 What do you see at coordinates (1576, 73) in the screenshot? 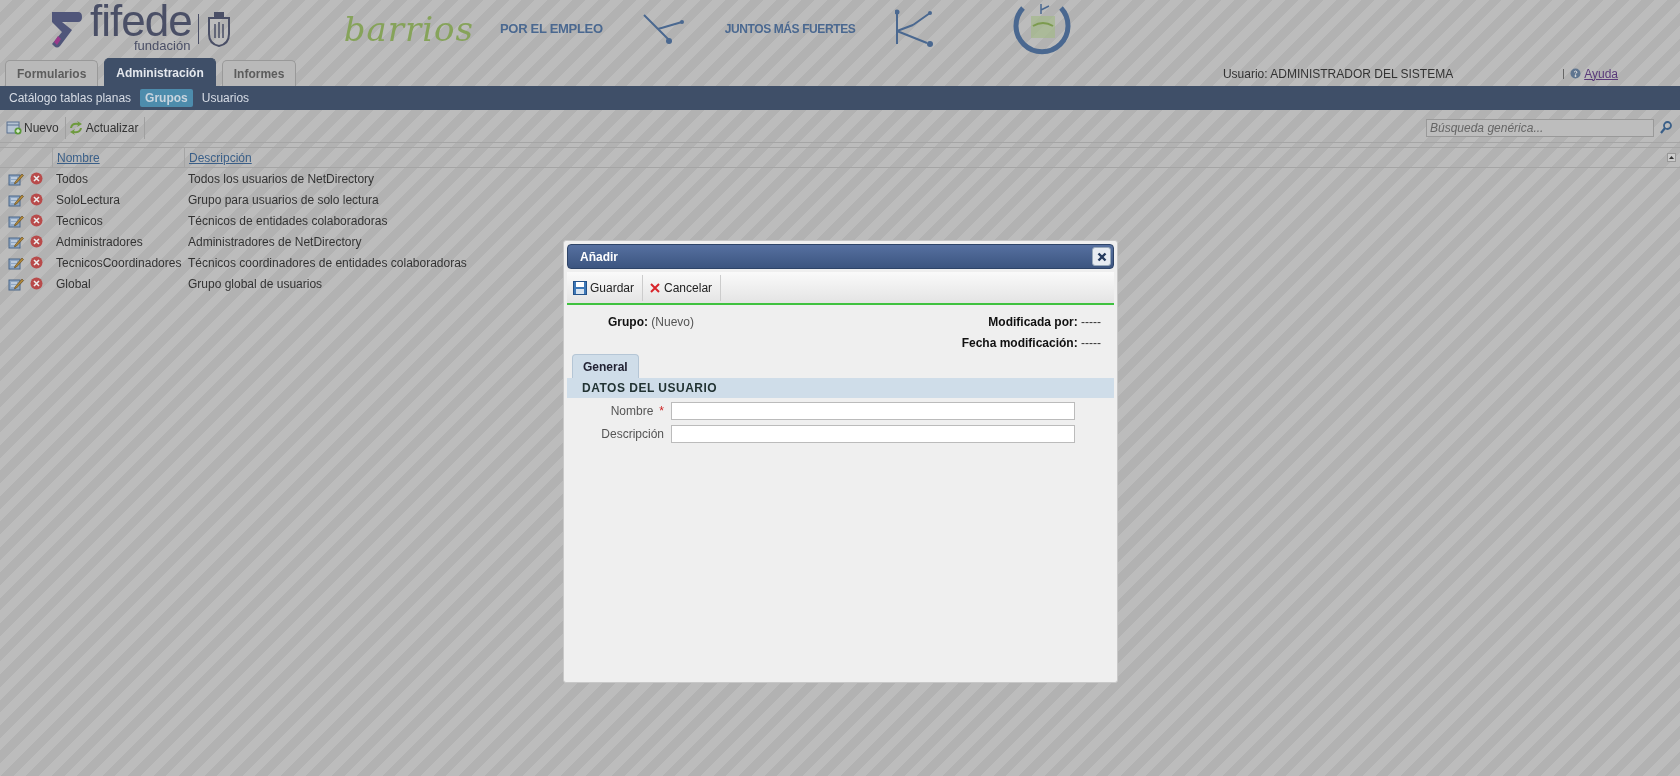
I see `help-icon` at bounding box center [1576, 73].